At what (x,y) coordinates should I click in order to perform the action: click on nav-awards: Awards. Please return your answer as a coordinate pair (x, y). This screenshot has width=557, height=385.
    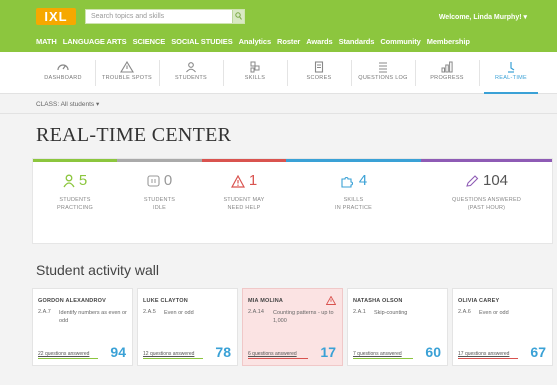
    Looking at the image, I should click on (319, 41).